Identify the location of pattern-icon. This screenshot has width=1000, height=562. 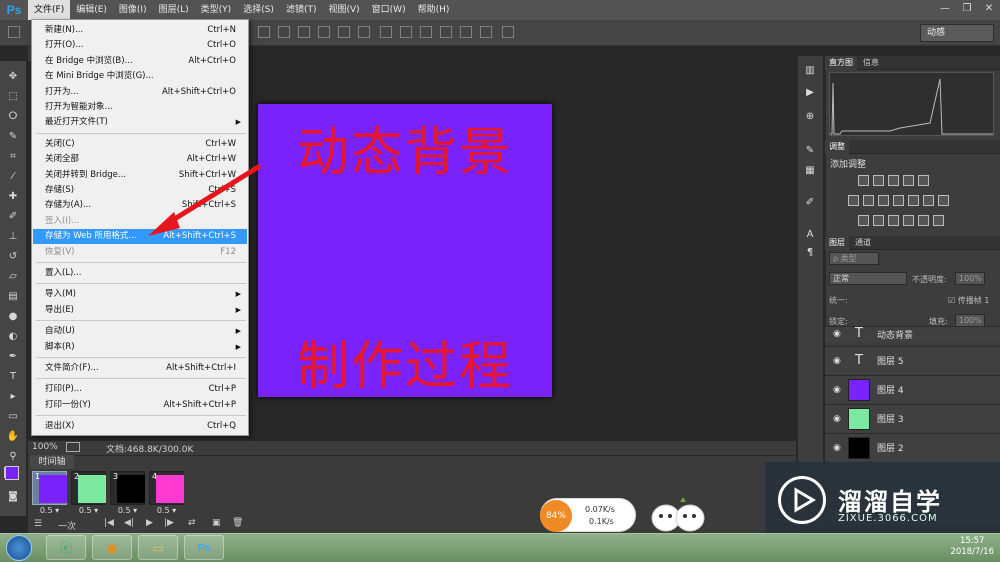
(923, 220).